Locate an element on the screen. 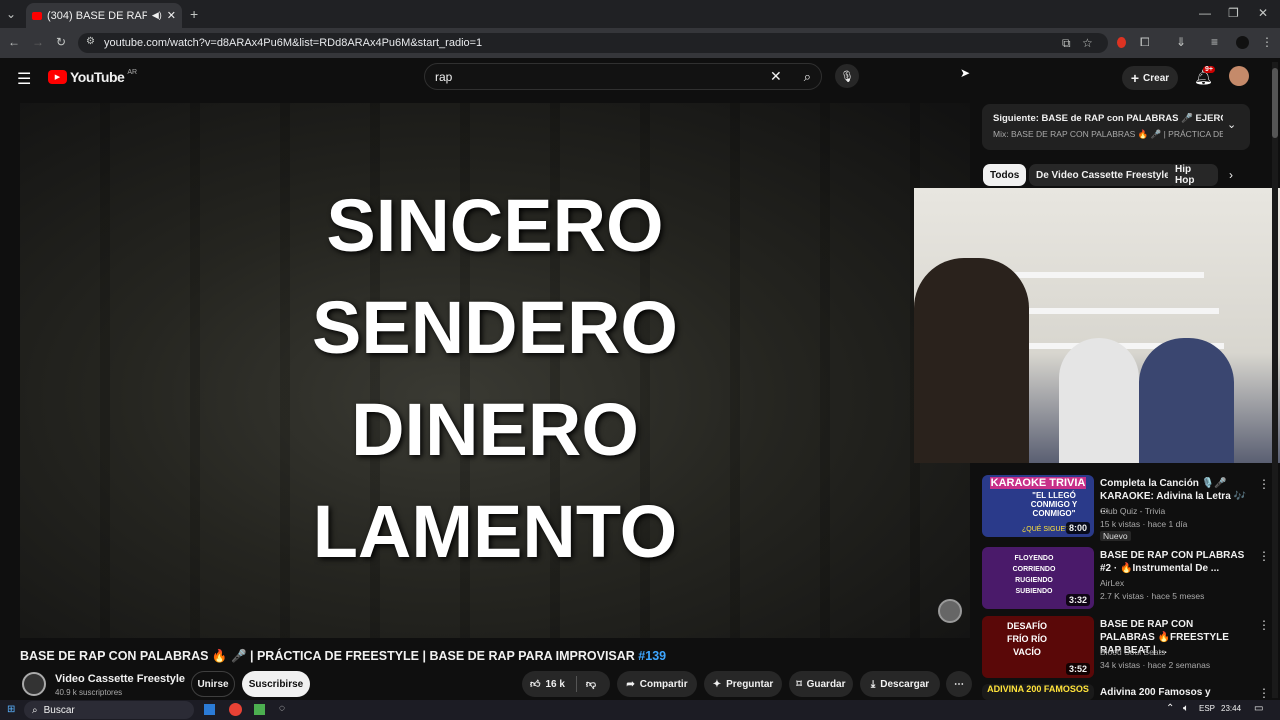 This screenshot has height=720, width=1280. reload-icon: ↻ is located at coordinates (61, 42).